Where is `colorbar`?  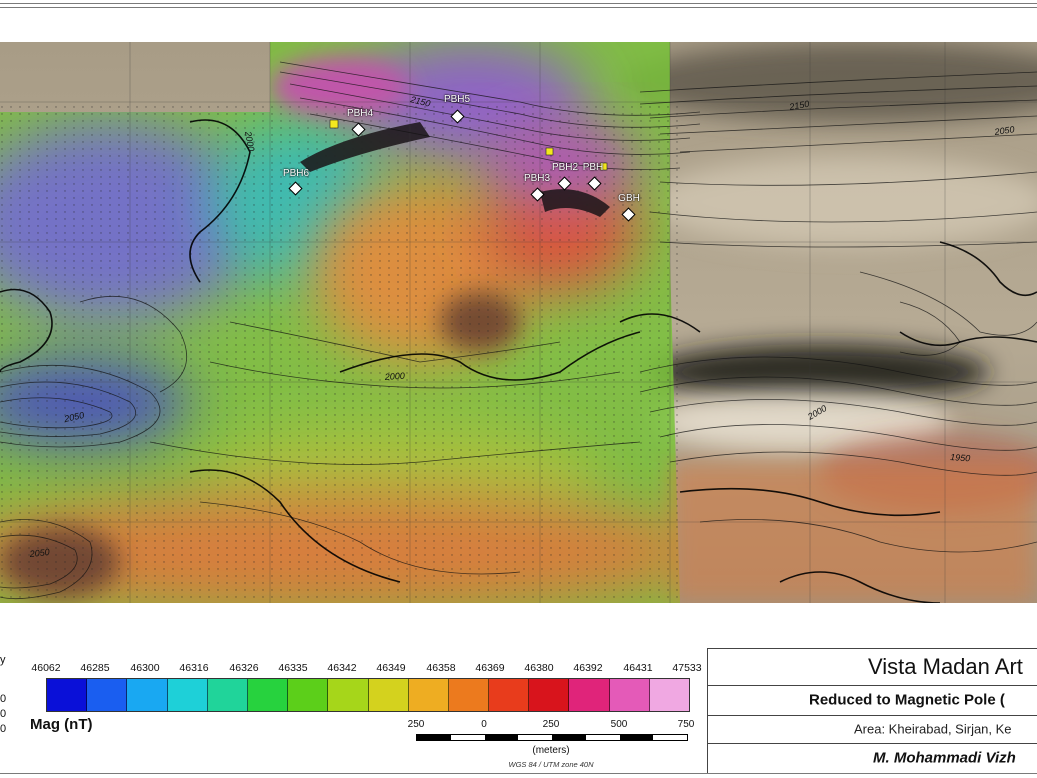 colorbar is located at coordinates (368, 695).